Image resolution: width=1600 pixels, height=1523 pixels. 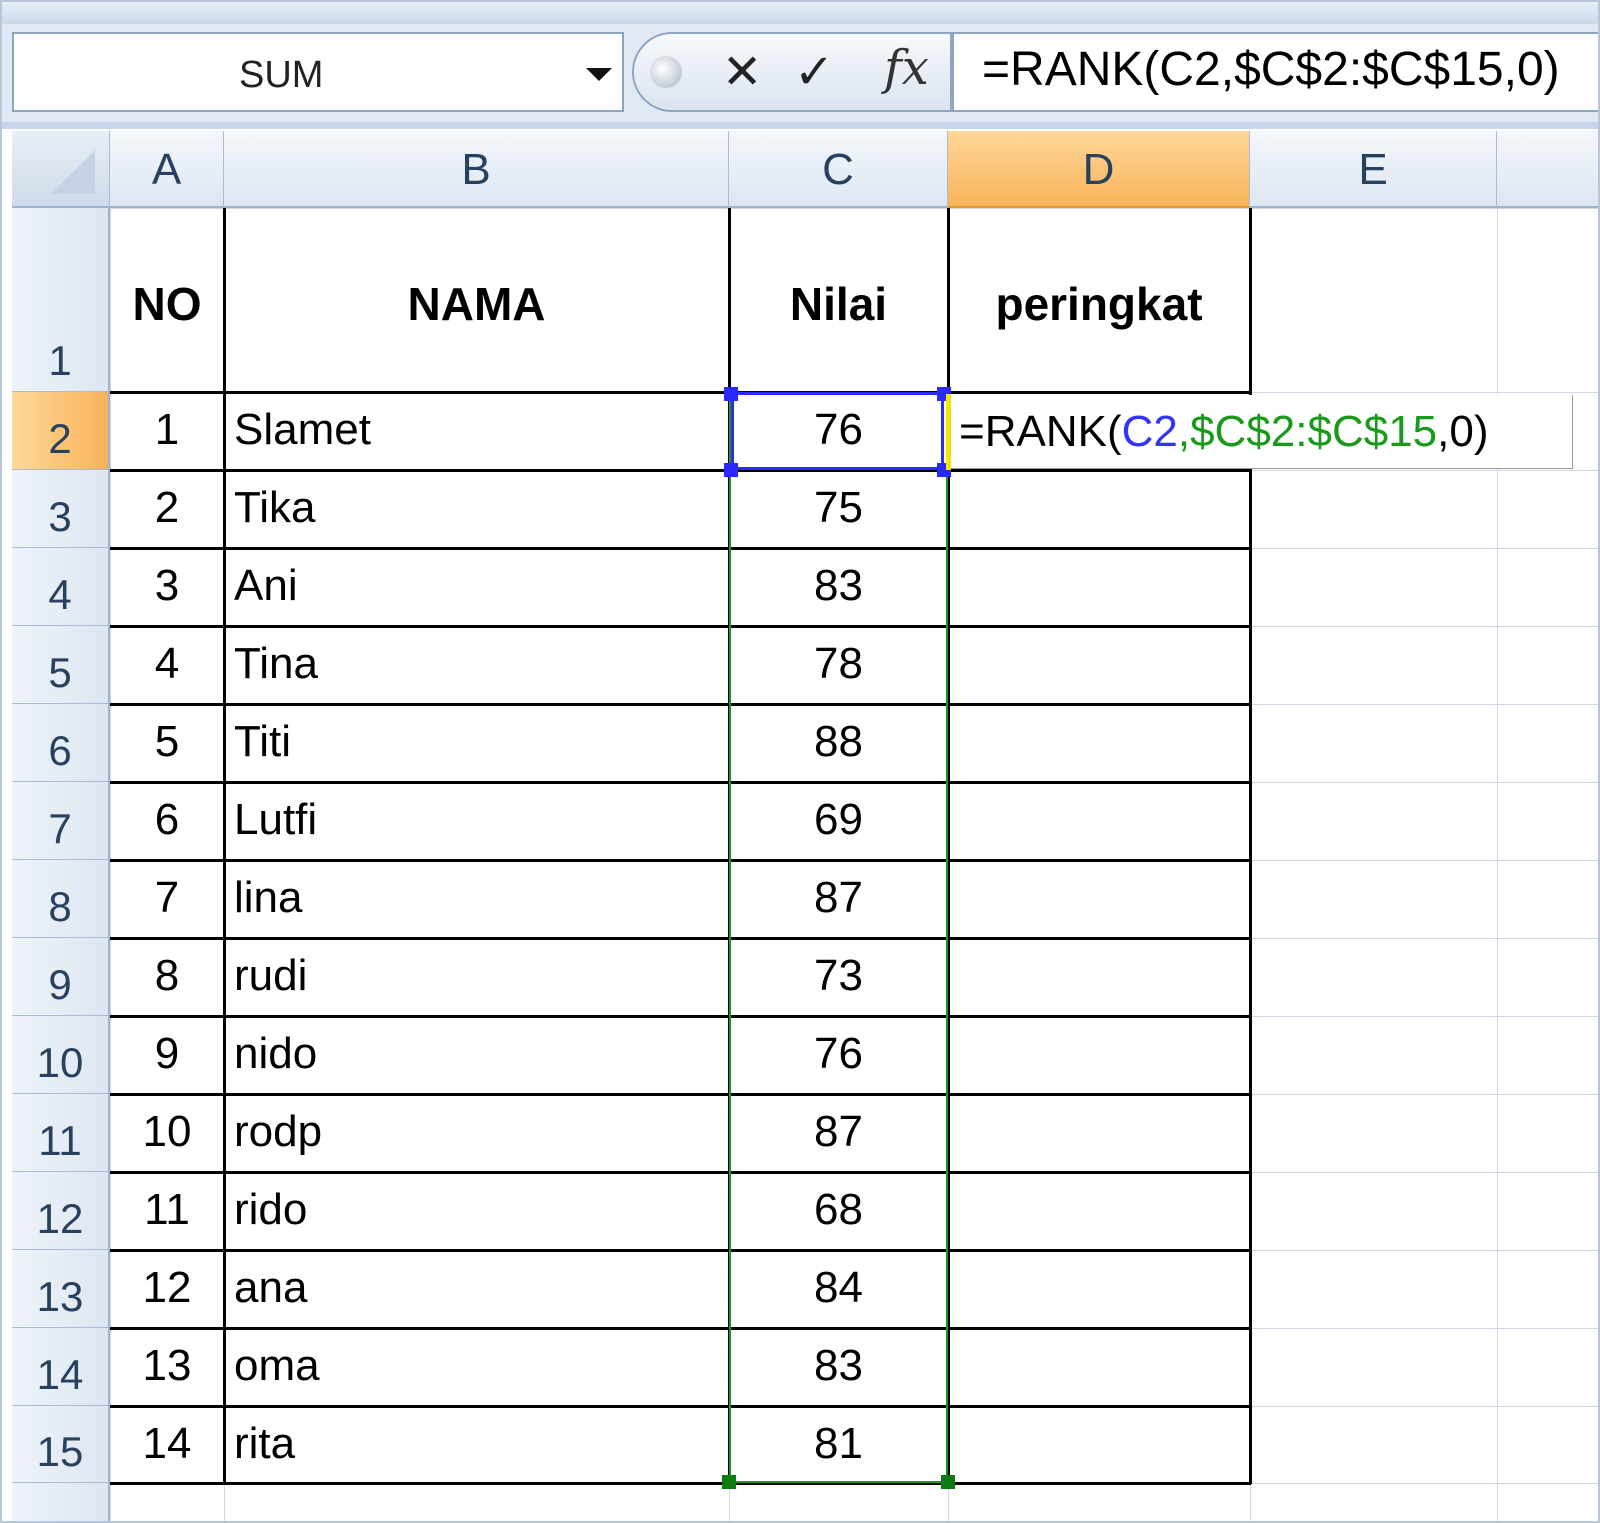 What do you see at coordinates (60, 906) in the screenshot?
I see `row-number: 8` at bounding box center [60, 906].